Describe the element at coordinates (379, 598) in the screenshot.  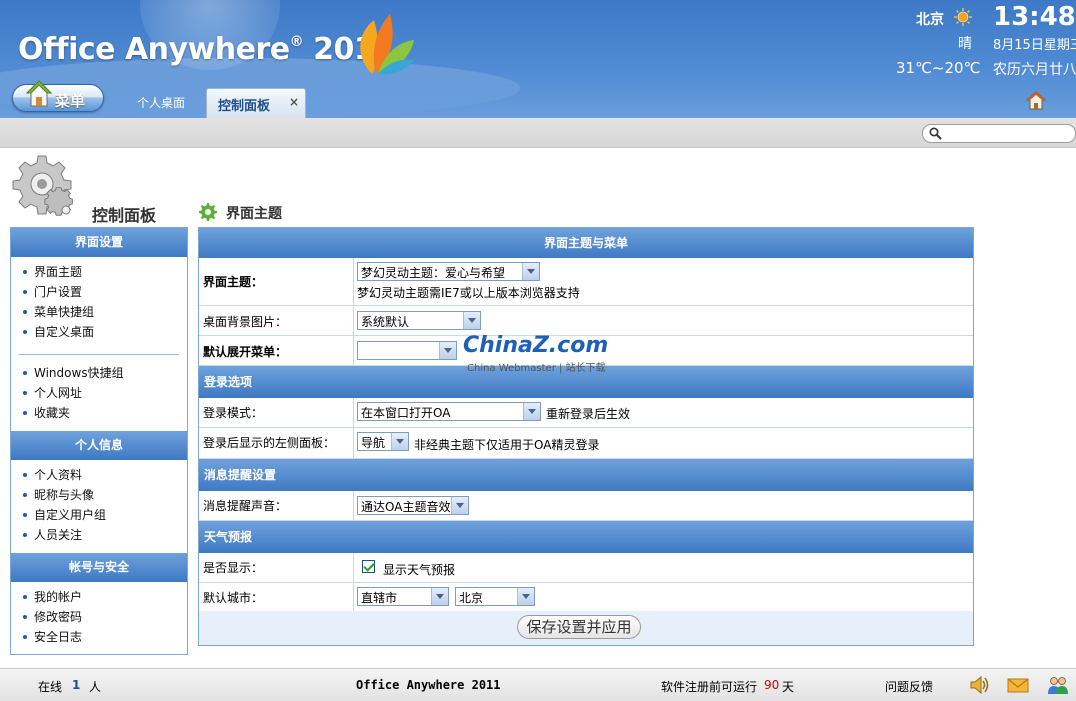
I see `province-select-value: 直辖市` at that location.